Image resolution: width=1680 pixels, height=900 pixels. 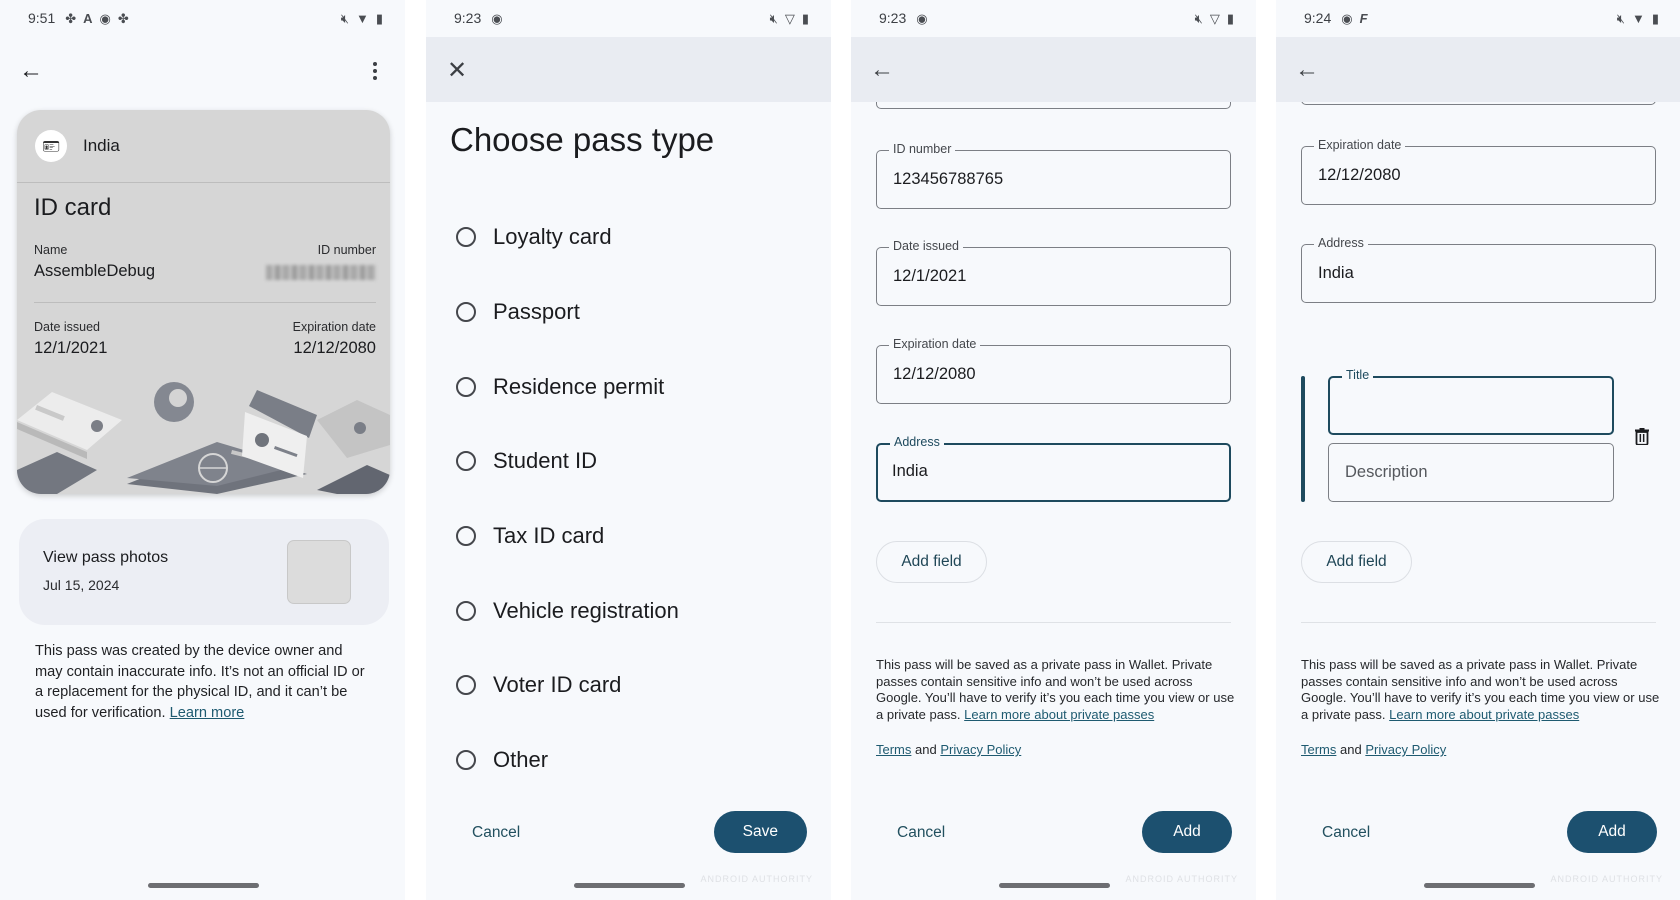 I want to click on radio-label: Passport, so click(x=536, y=312).